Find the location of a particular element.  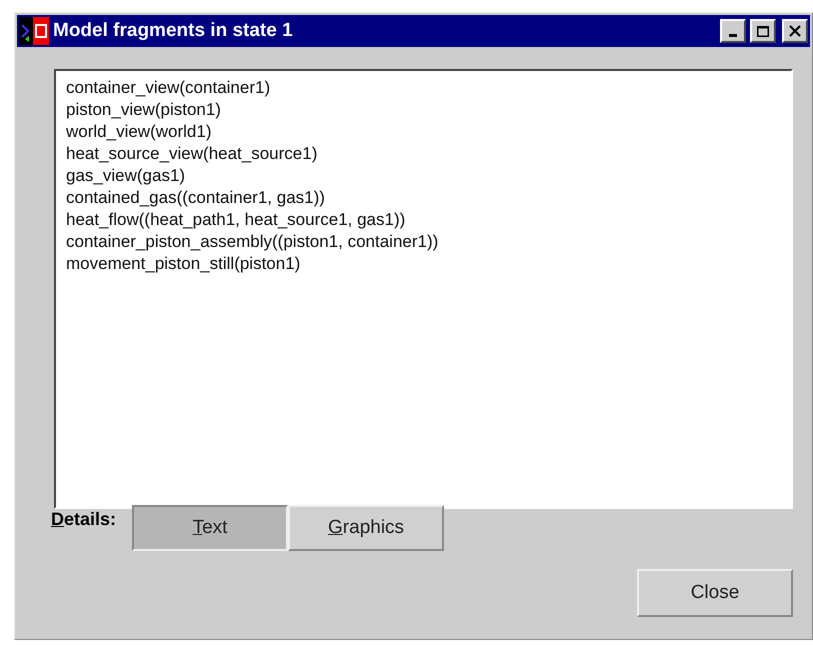

window-title: Model fragments in state 1 is located at coordinates (173, 31).